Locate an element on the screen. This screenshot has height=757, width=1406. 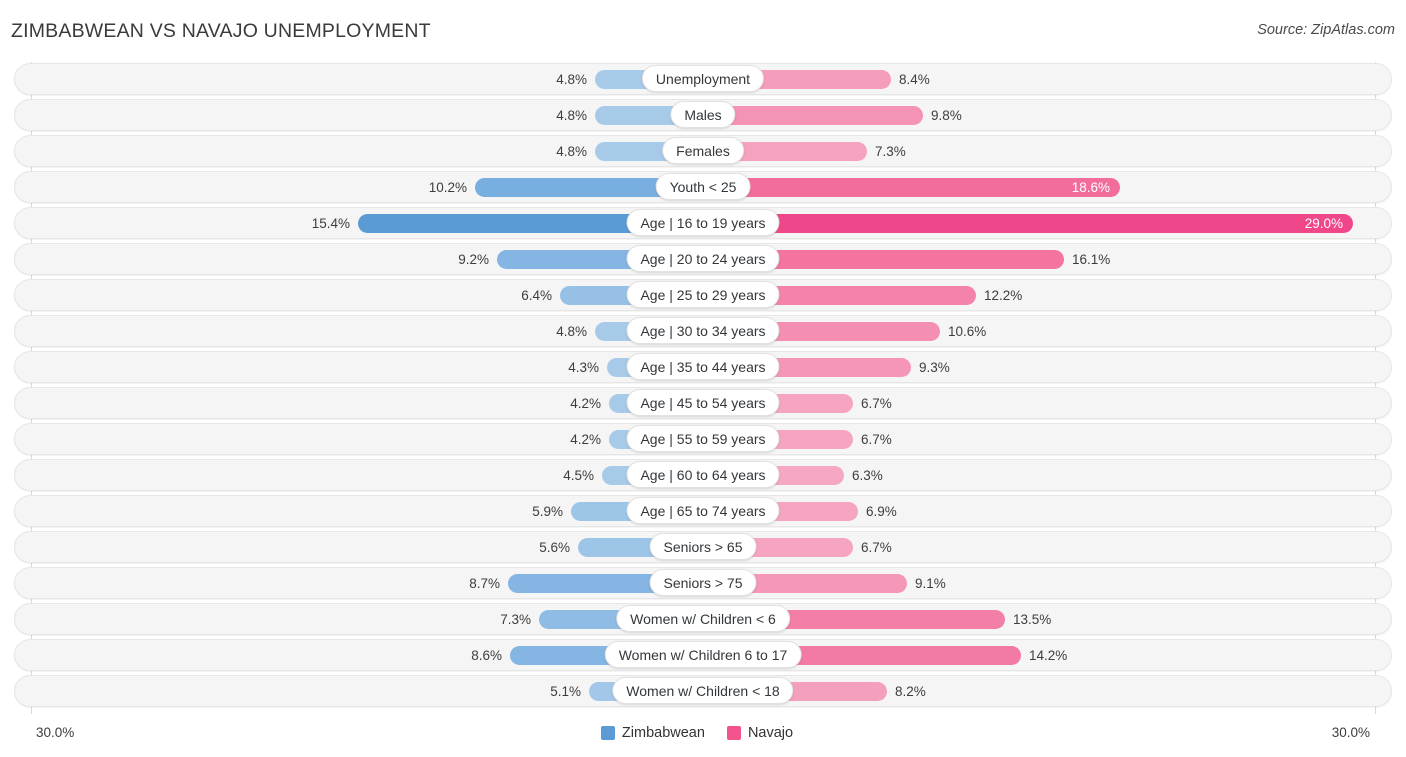
chart-row: 4.8% 8.4% Unemployment is located at coordinates (703, 79).